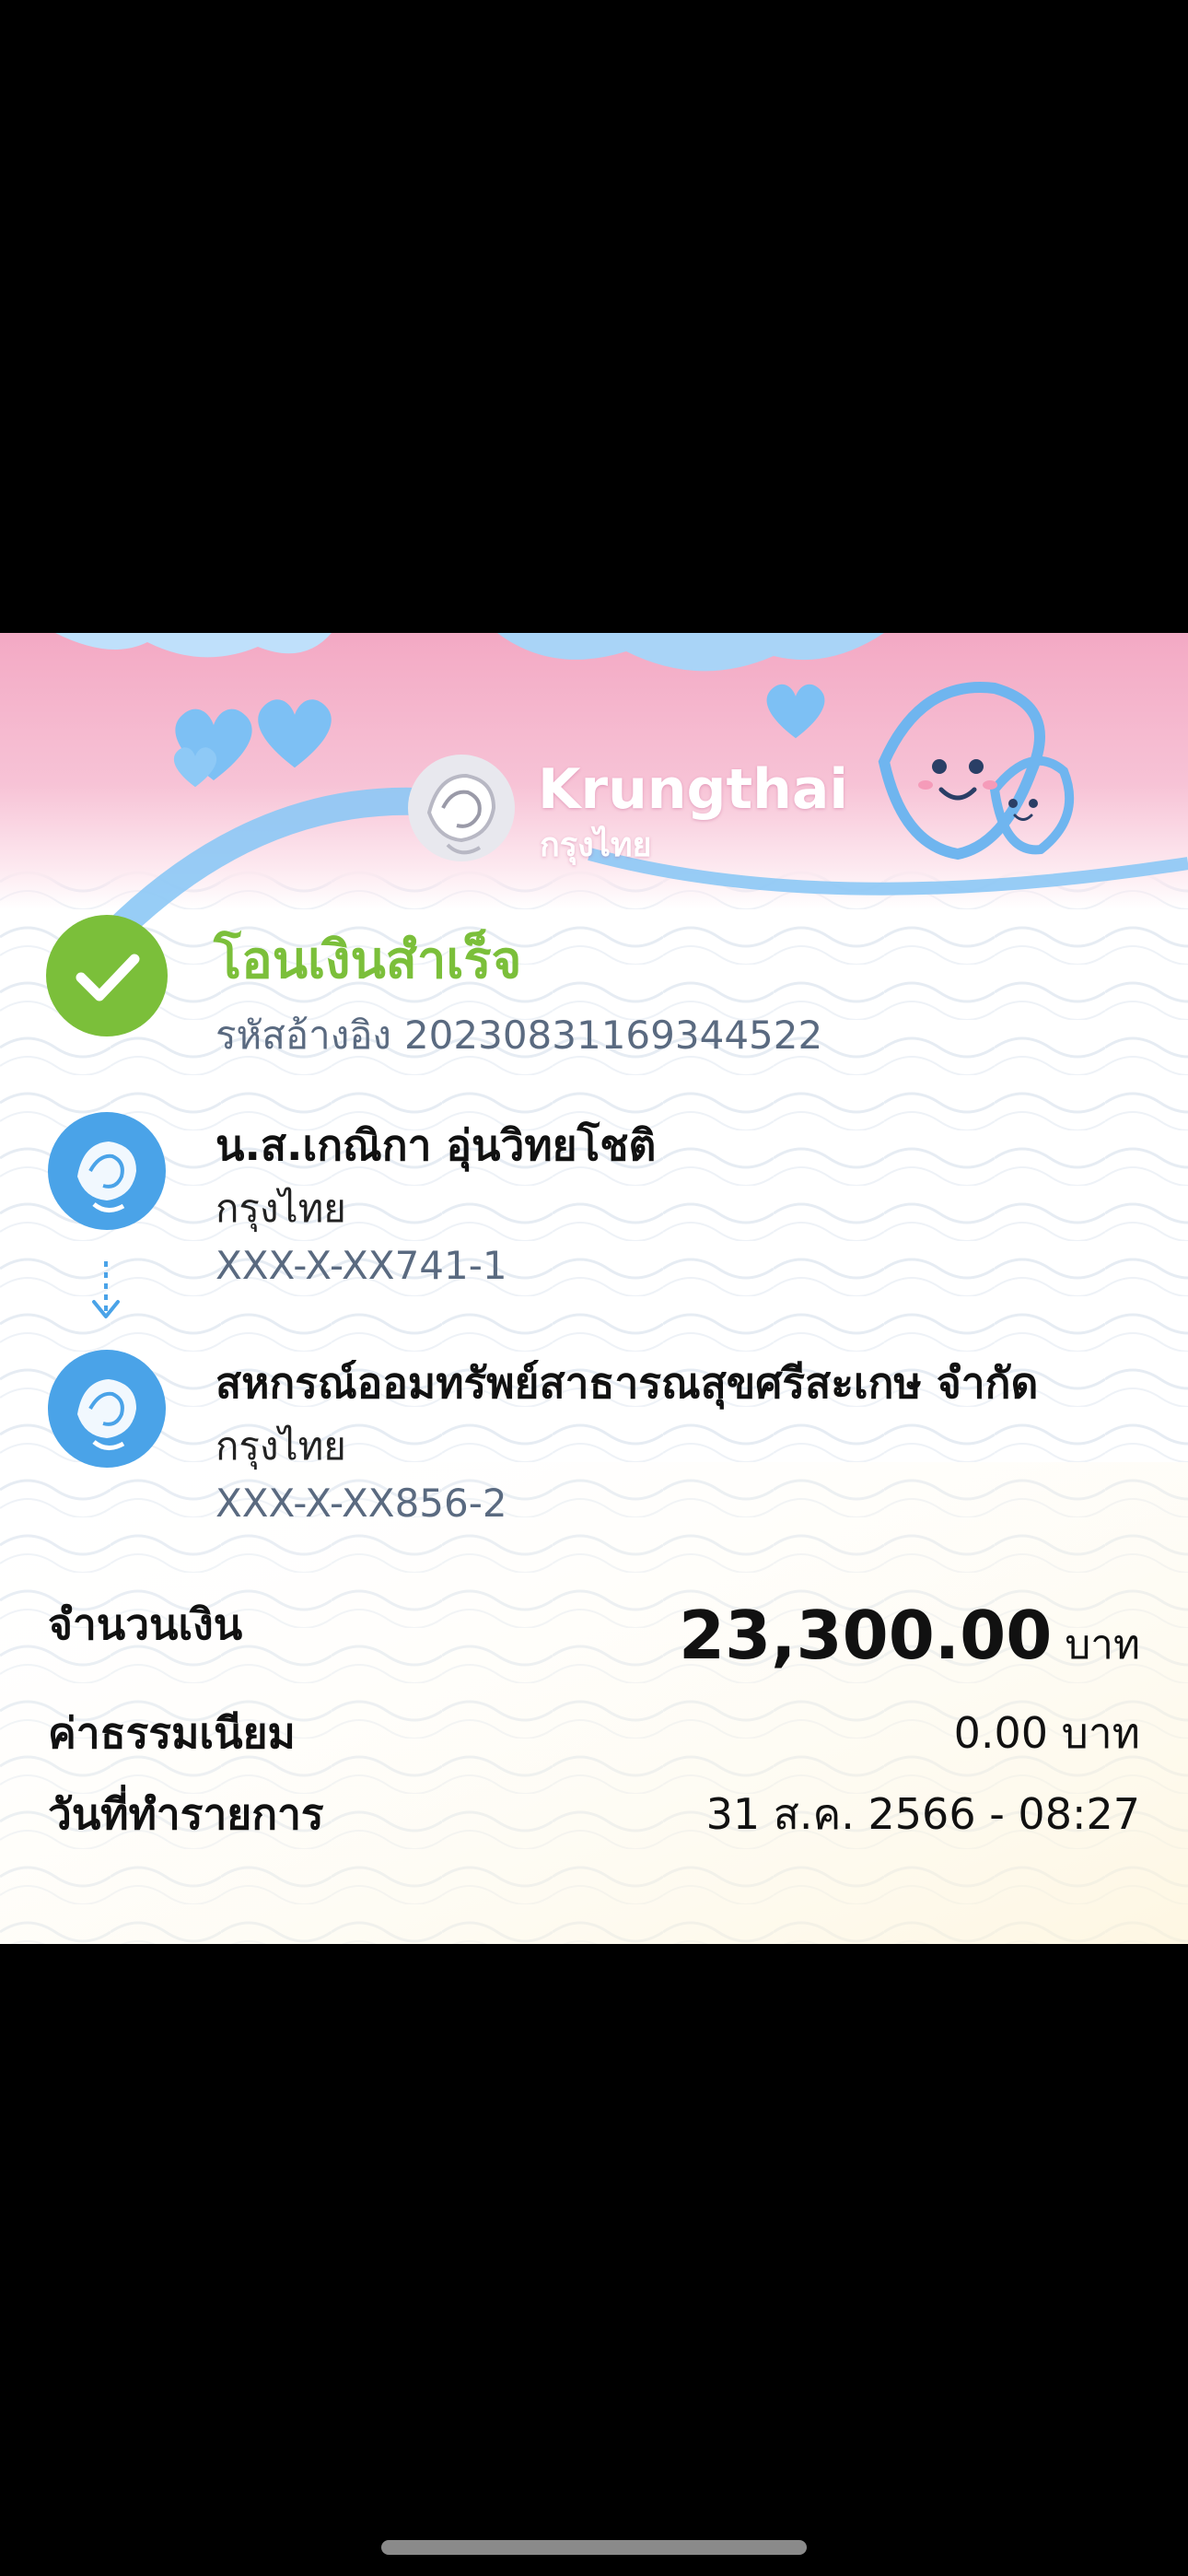 This screenshot has height=2576, width=1188. I want to click on date-label: วันที่ทำรายการ, so click(186, 1814).